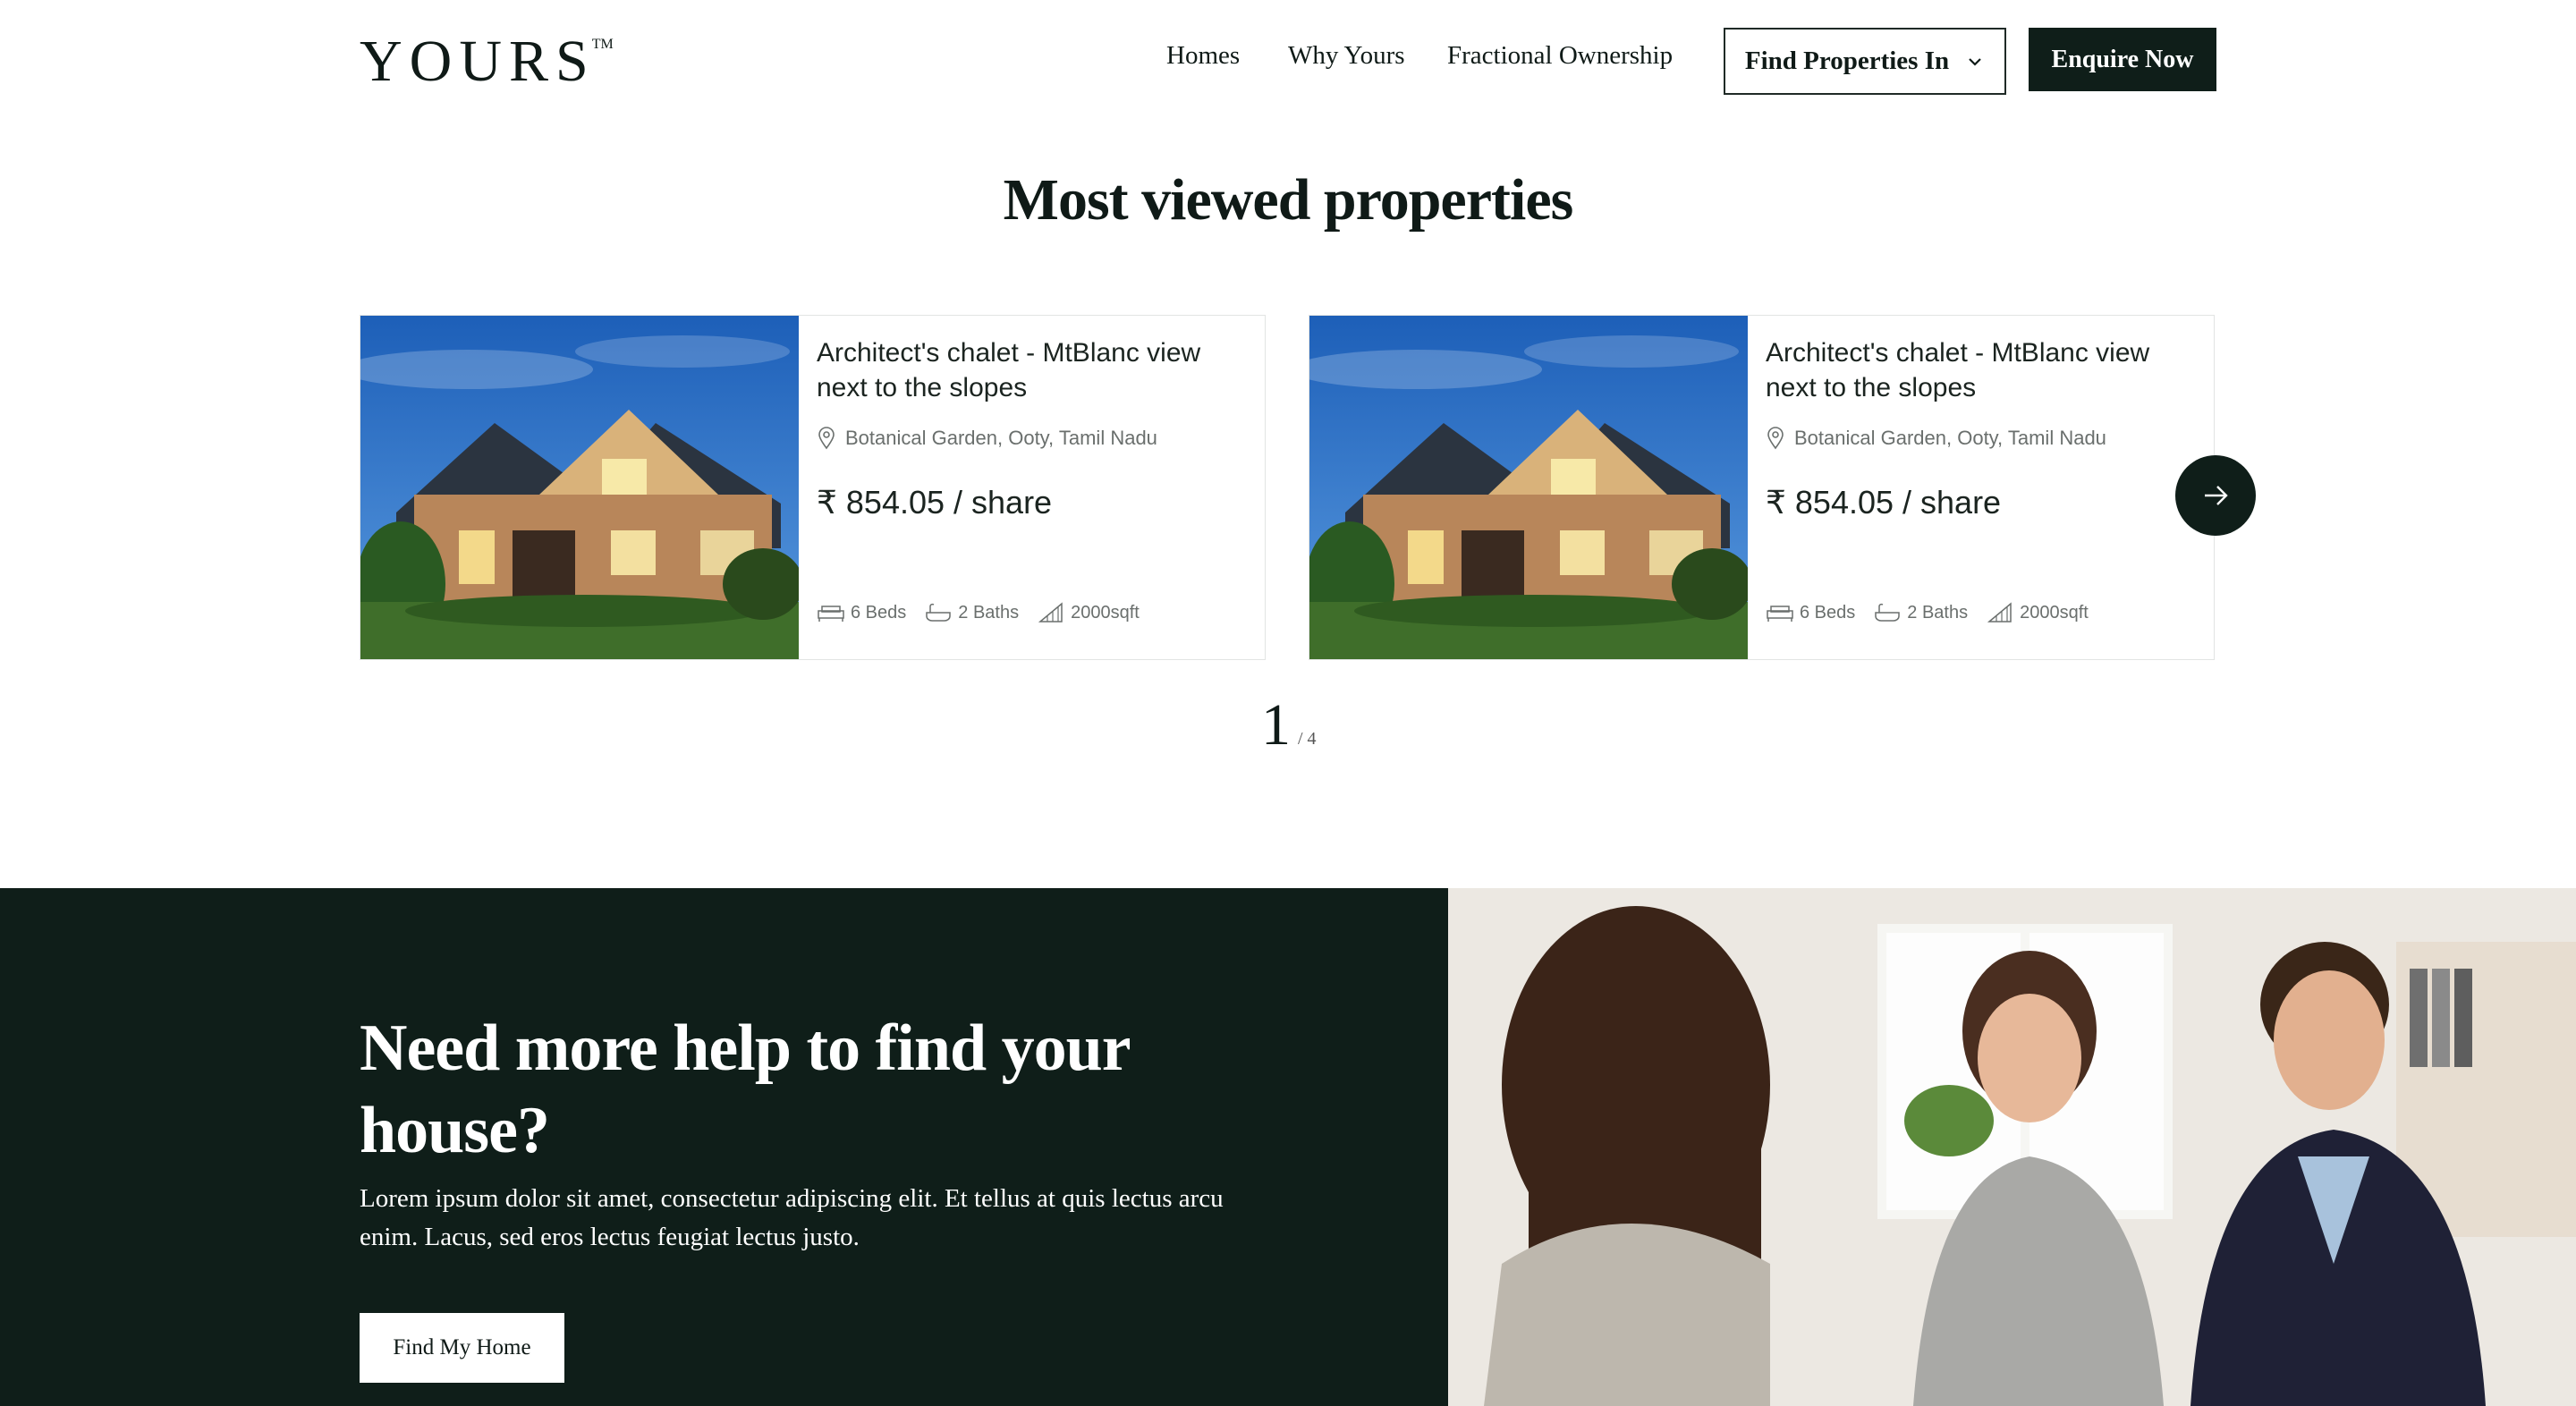 The width and height of the screenshot is (2576, 1406). Describe the element at coordinates (1847, 61) in the screenshot. I see `find-properties-label: Find Properties In` at that location.